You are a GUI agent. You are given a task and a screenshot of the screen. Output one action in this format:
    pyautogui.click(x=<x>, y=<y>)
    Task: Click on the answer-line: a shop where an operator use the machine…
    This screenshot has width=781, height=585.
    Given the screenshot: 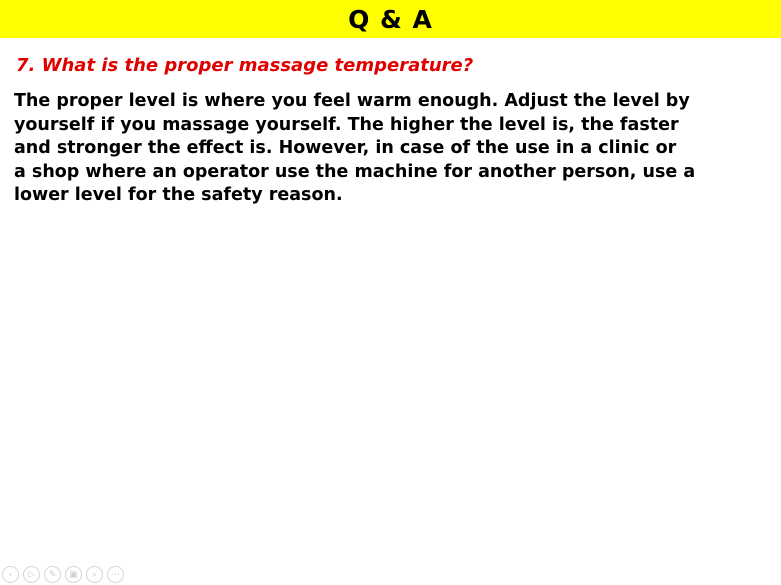 What is the action you would take?
    pyautogui.click(x=355, y=171)
    